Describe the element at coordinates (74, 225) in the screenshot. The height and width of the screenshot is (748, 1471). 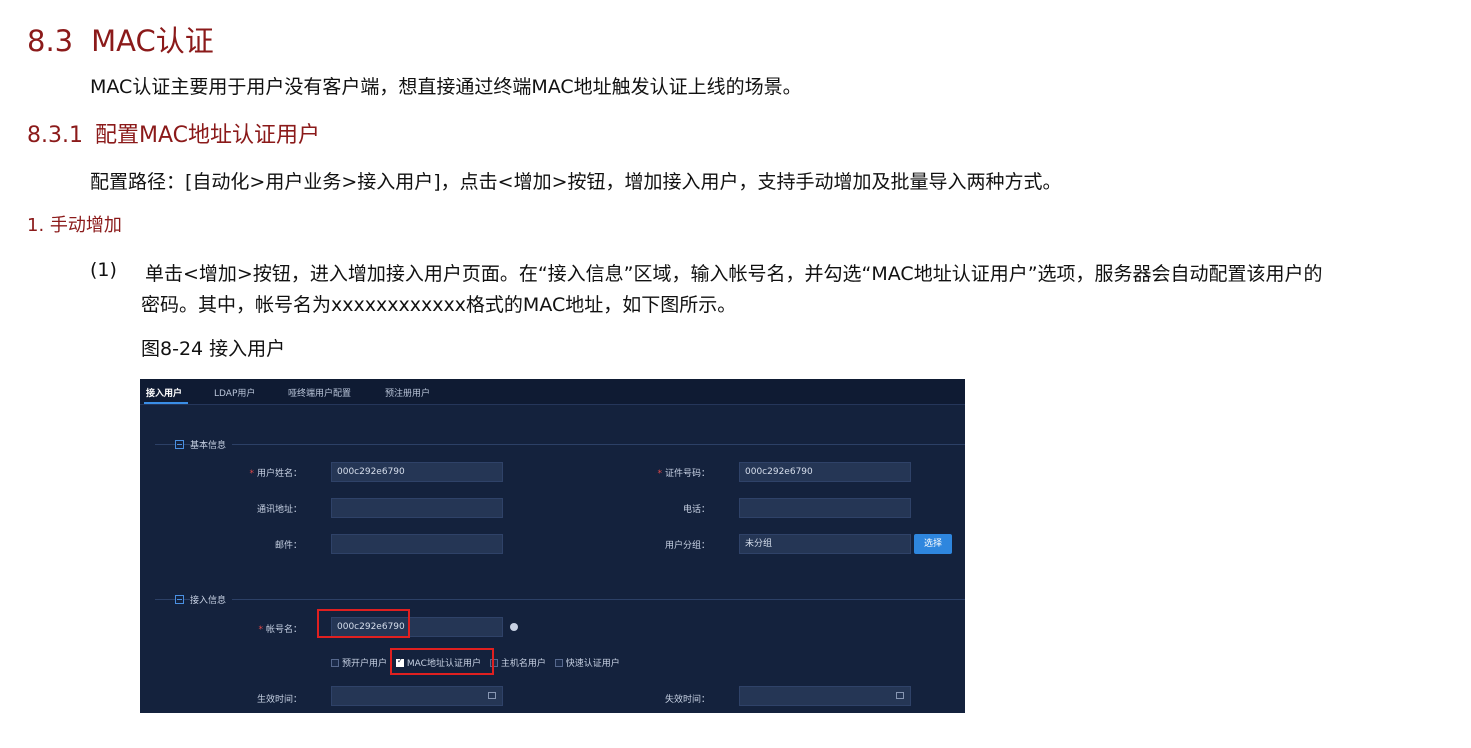
I see `method-heading: 1. 手动增加` at that location.